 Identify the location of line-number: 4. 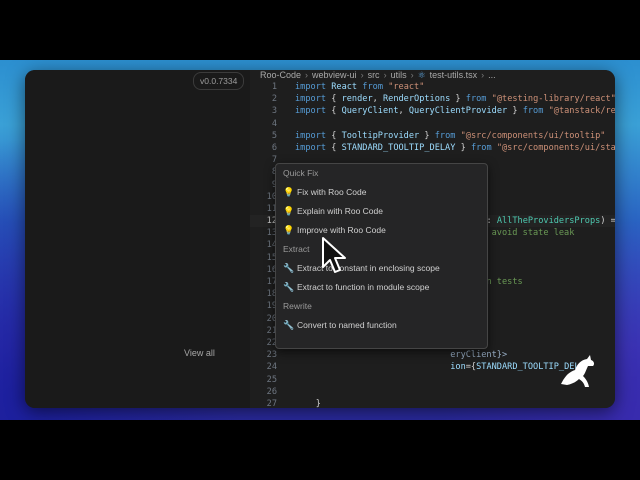
(274, 123).